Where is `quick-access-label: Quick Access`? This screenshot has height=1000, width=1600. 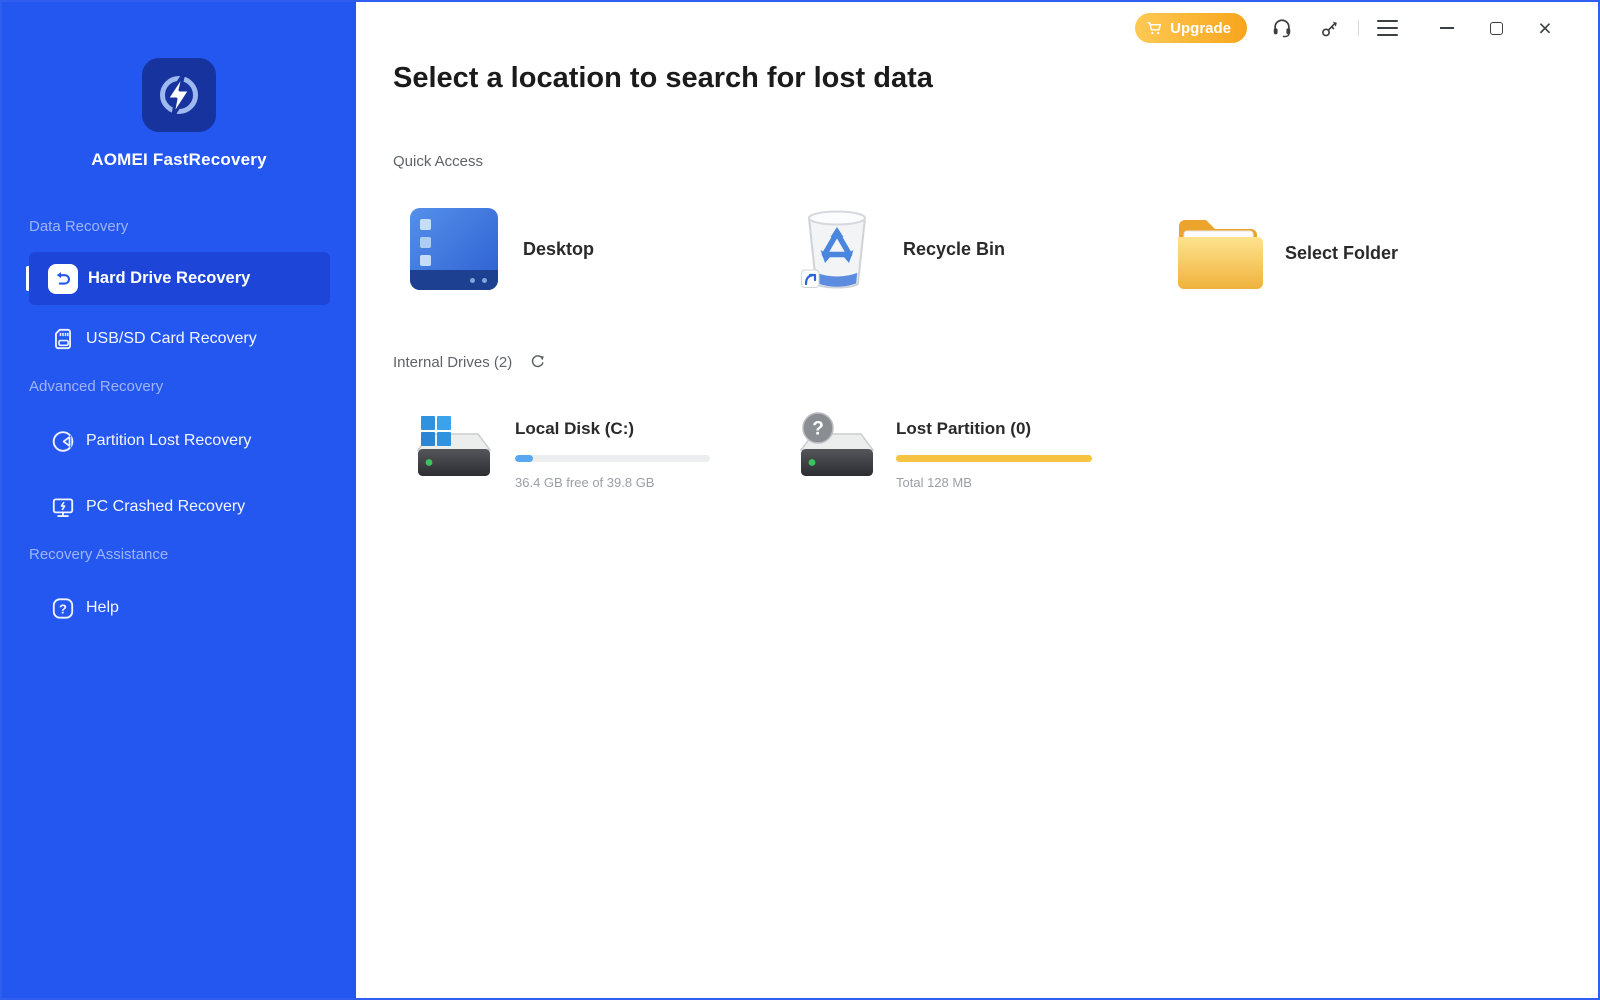
quick-access-label: Quick Access is located at coordinates (438, 161).